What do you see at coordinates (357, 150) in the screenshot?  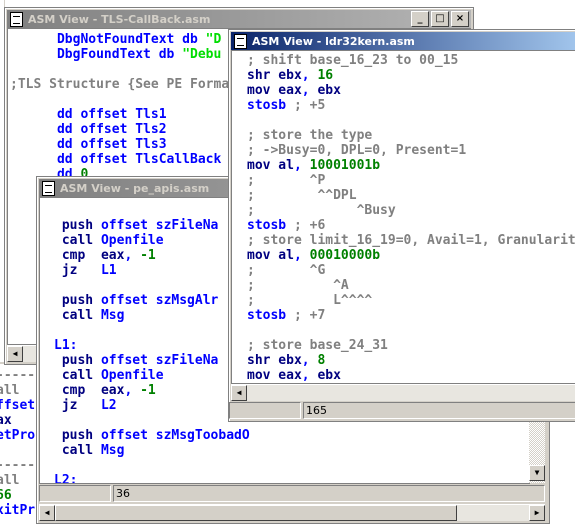 I see `code-token: ; ->Busy=0, DPL=0, Present=1` at bounding box center [357, 150].